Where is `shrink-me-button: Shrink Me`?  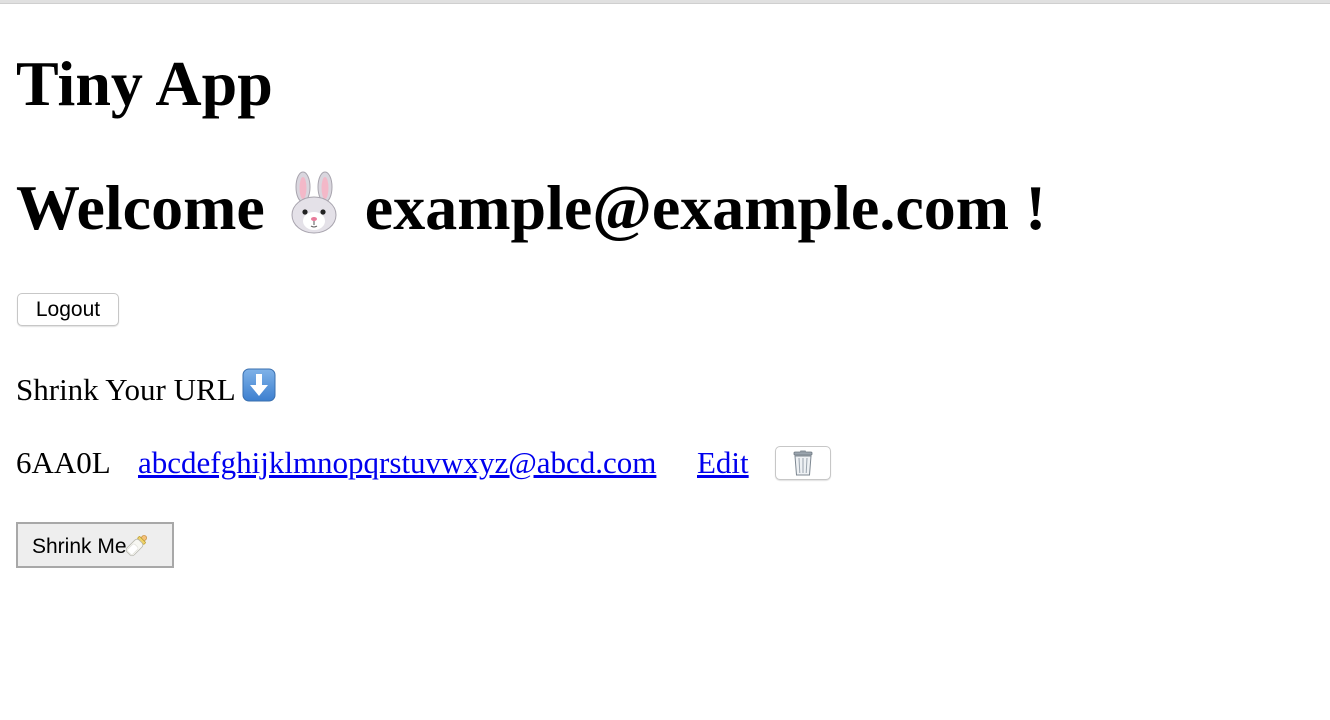 shrink-me-button: Shrink Me is located at coordinates (95, 545).